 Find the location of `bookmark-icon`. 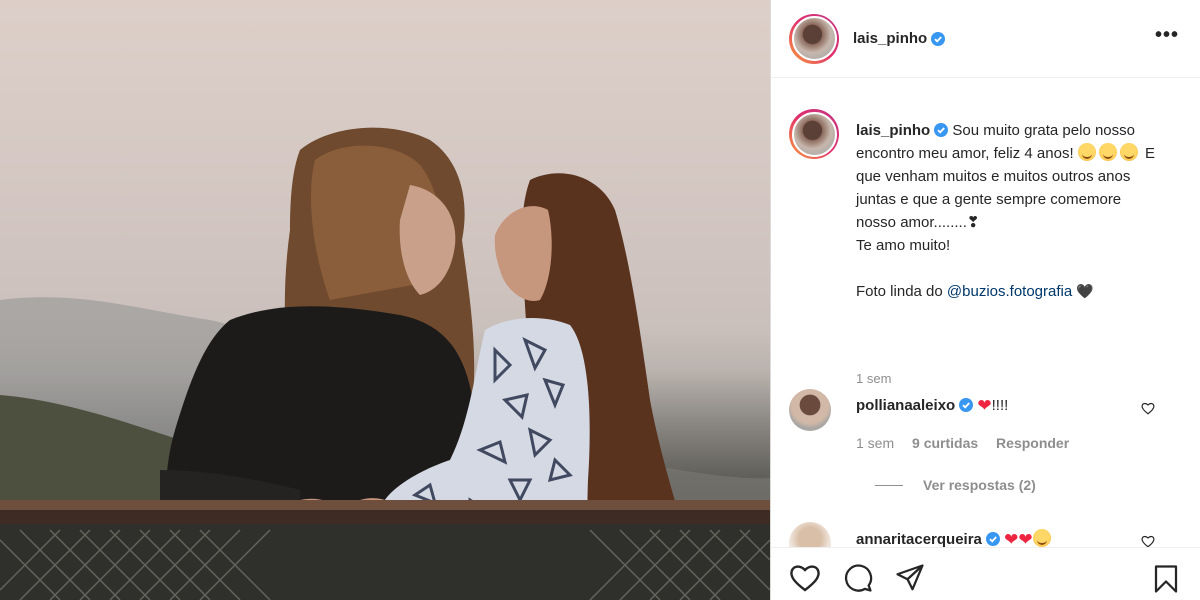

bookmark-icon is located at coordinates (1166, 579).